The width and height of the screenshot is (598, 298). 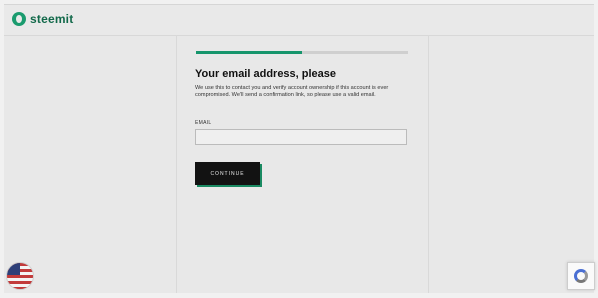 What do you see at coordinates (227, 173) in the screenshot?
I see `continue-button: CONTINUE` at bounding box center [227, 173].